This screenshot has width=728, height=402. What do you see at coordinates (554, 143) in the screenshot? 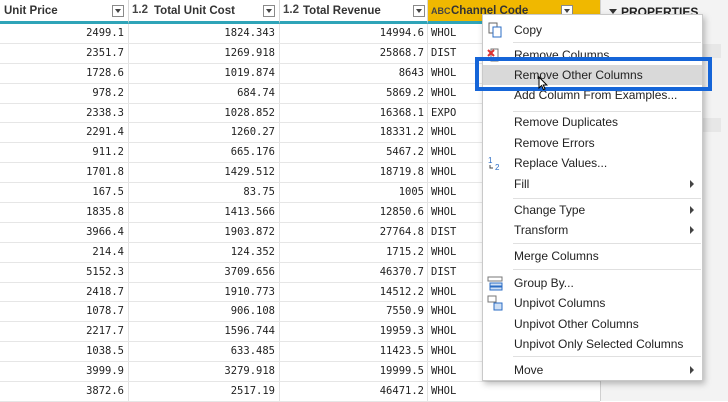
I see `menu-item-label: Remove Errors` at bounding box center [554, 143].